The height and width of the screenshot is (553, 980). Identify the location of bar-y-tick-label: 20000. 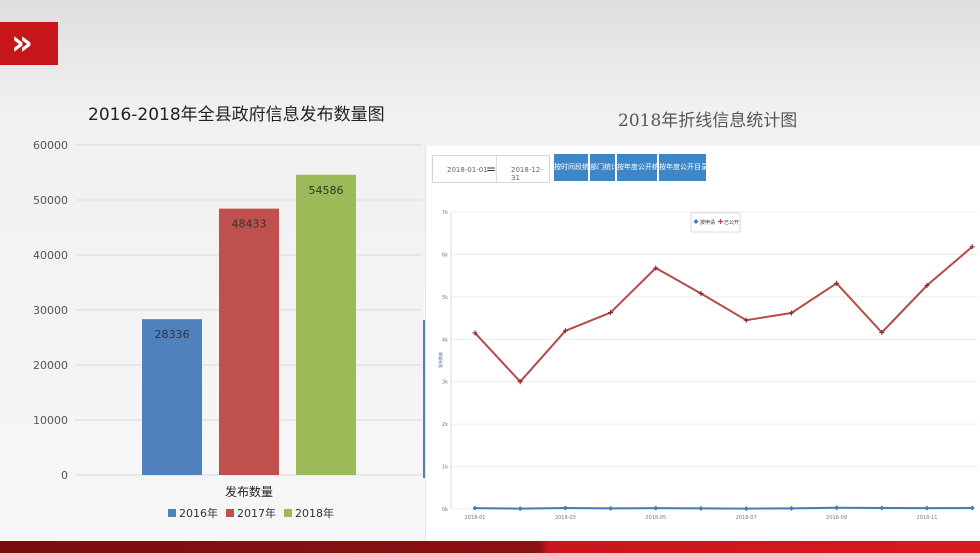
(50, 365).